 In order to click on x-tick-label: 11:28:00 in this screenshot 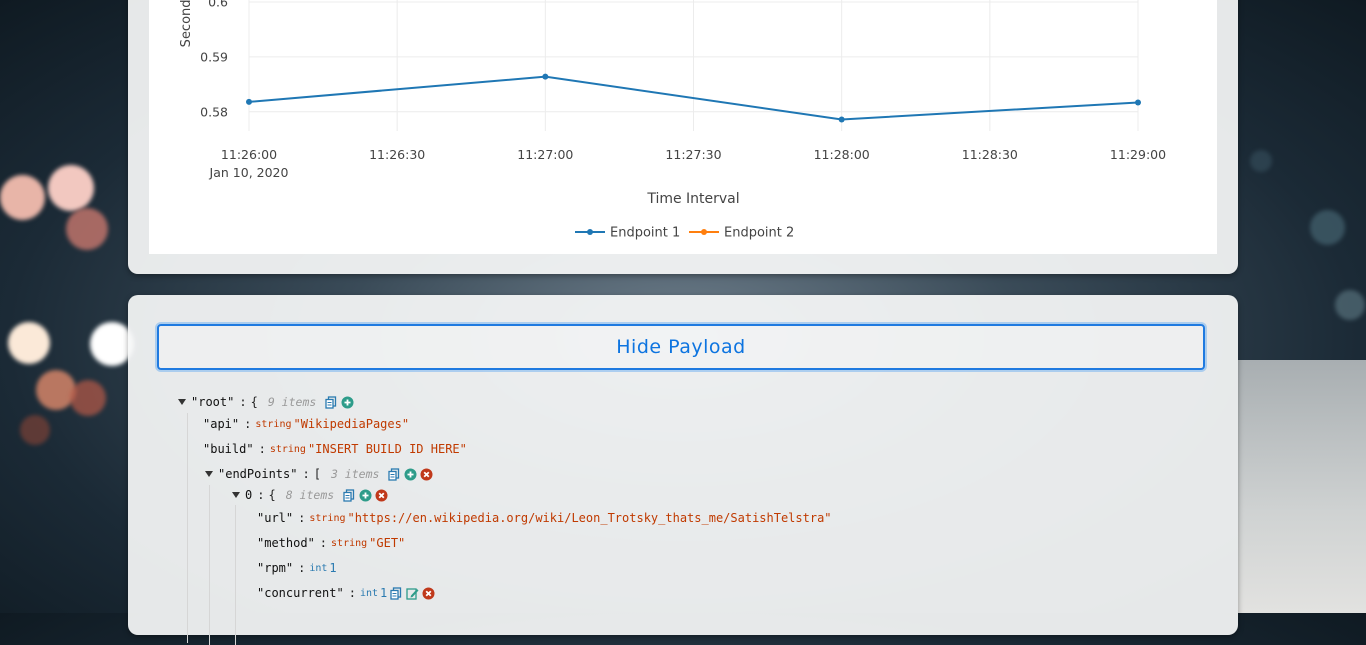, I will do `click(842, 154)`.